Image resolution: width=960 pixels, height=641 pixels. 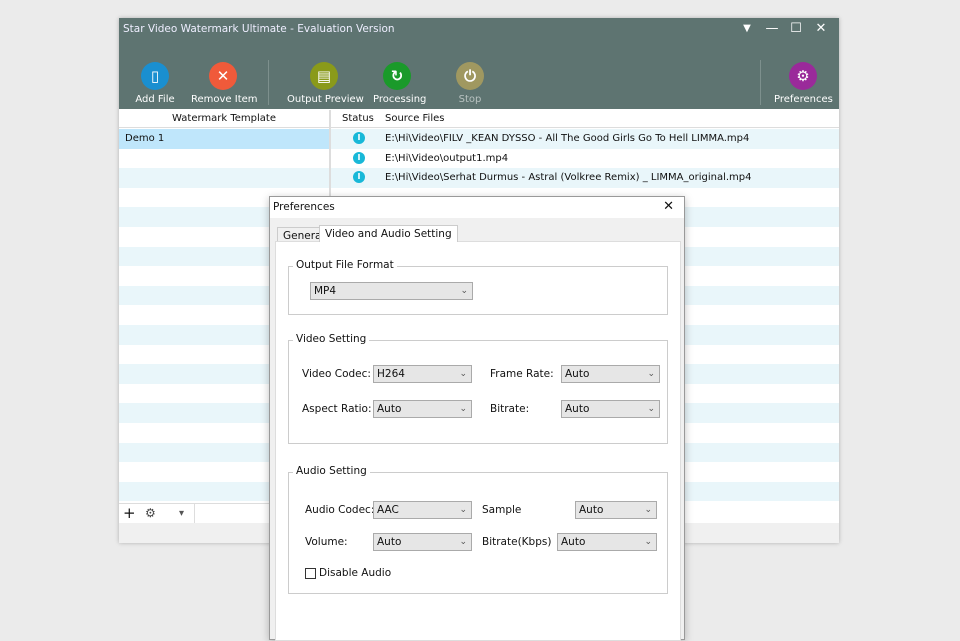 I want to click on volume-label: Volume:, so click(x=326, y=542).